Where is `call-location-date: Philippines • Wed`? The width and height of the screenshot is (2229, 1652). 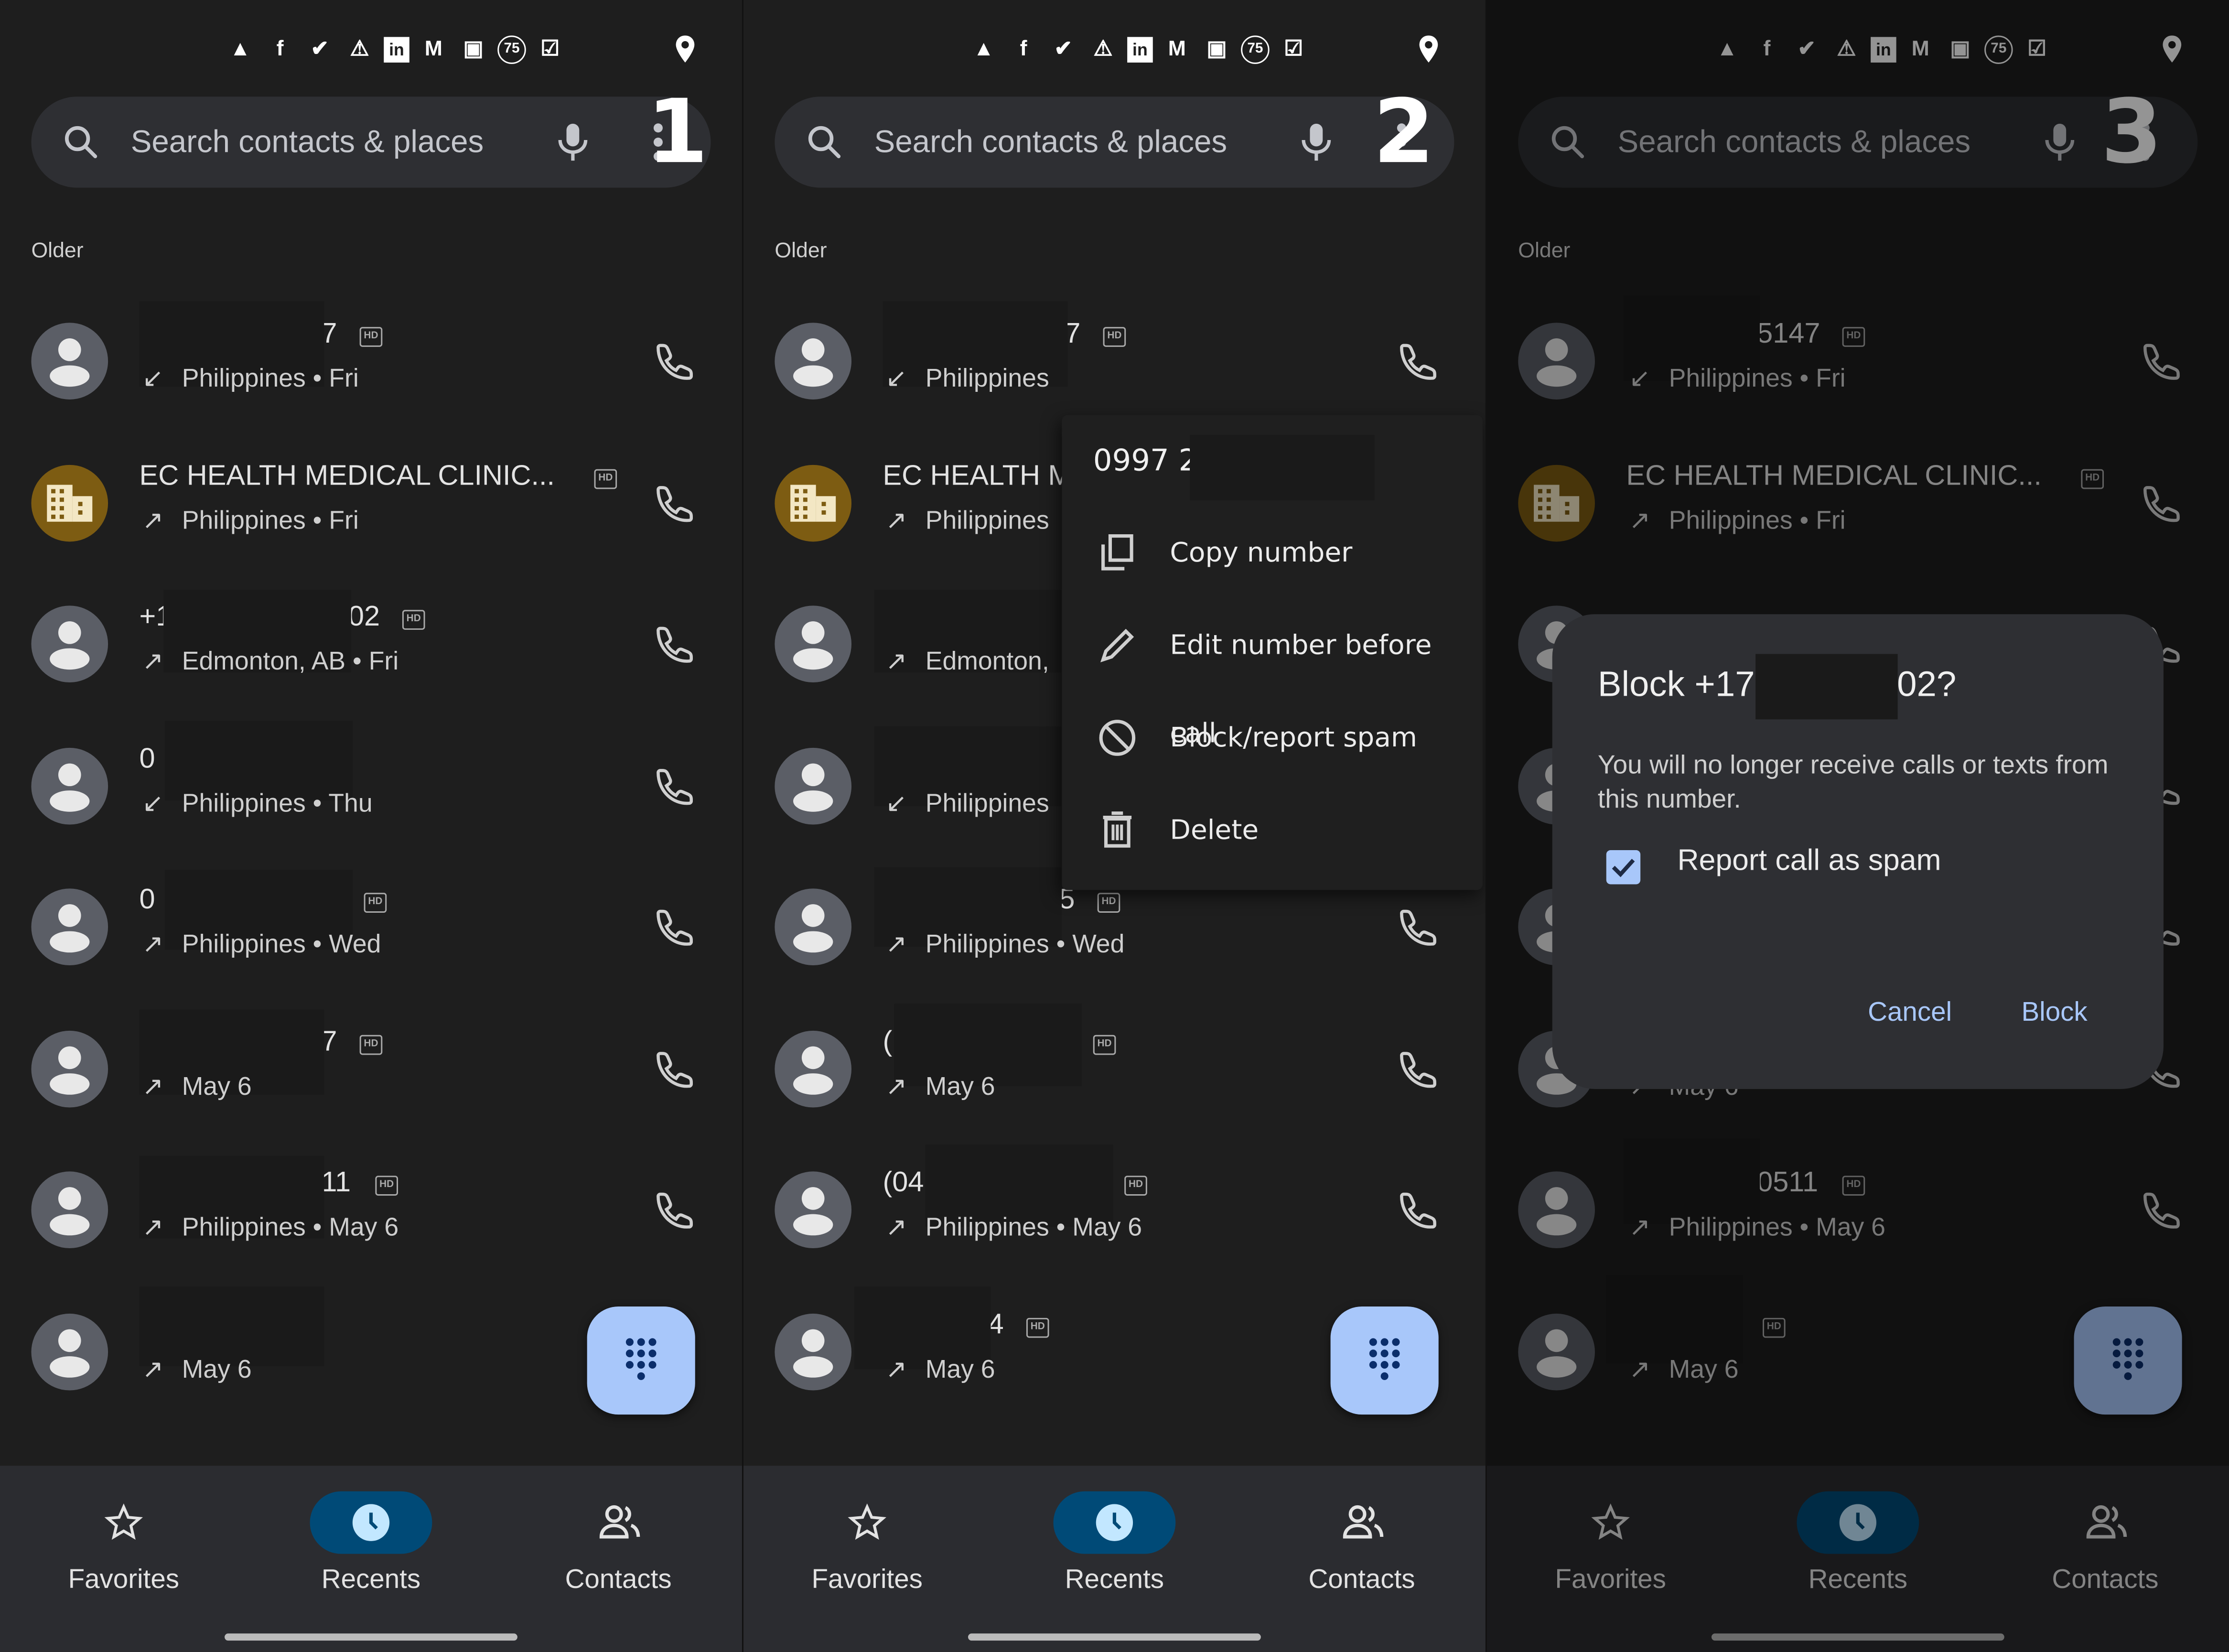 call-location-date: Philippines • Wed is located at coordinates (1025, 944).